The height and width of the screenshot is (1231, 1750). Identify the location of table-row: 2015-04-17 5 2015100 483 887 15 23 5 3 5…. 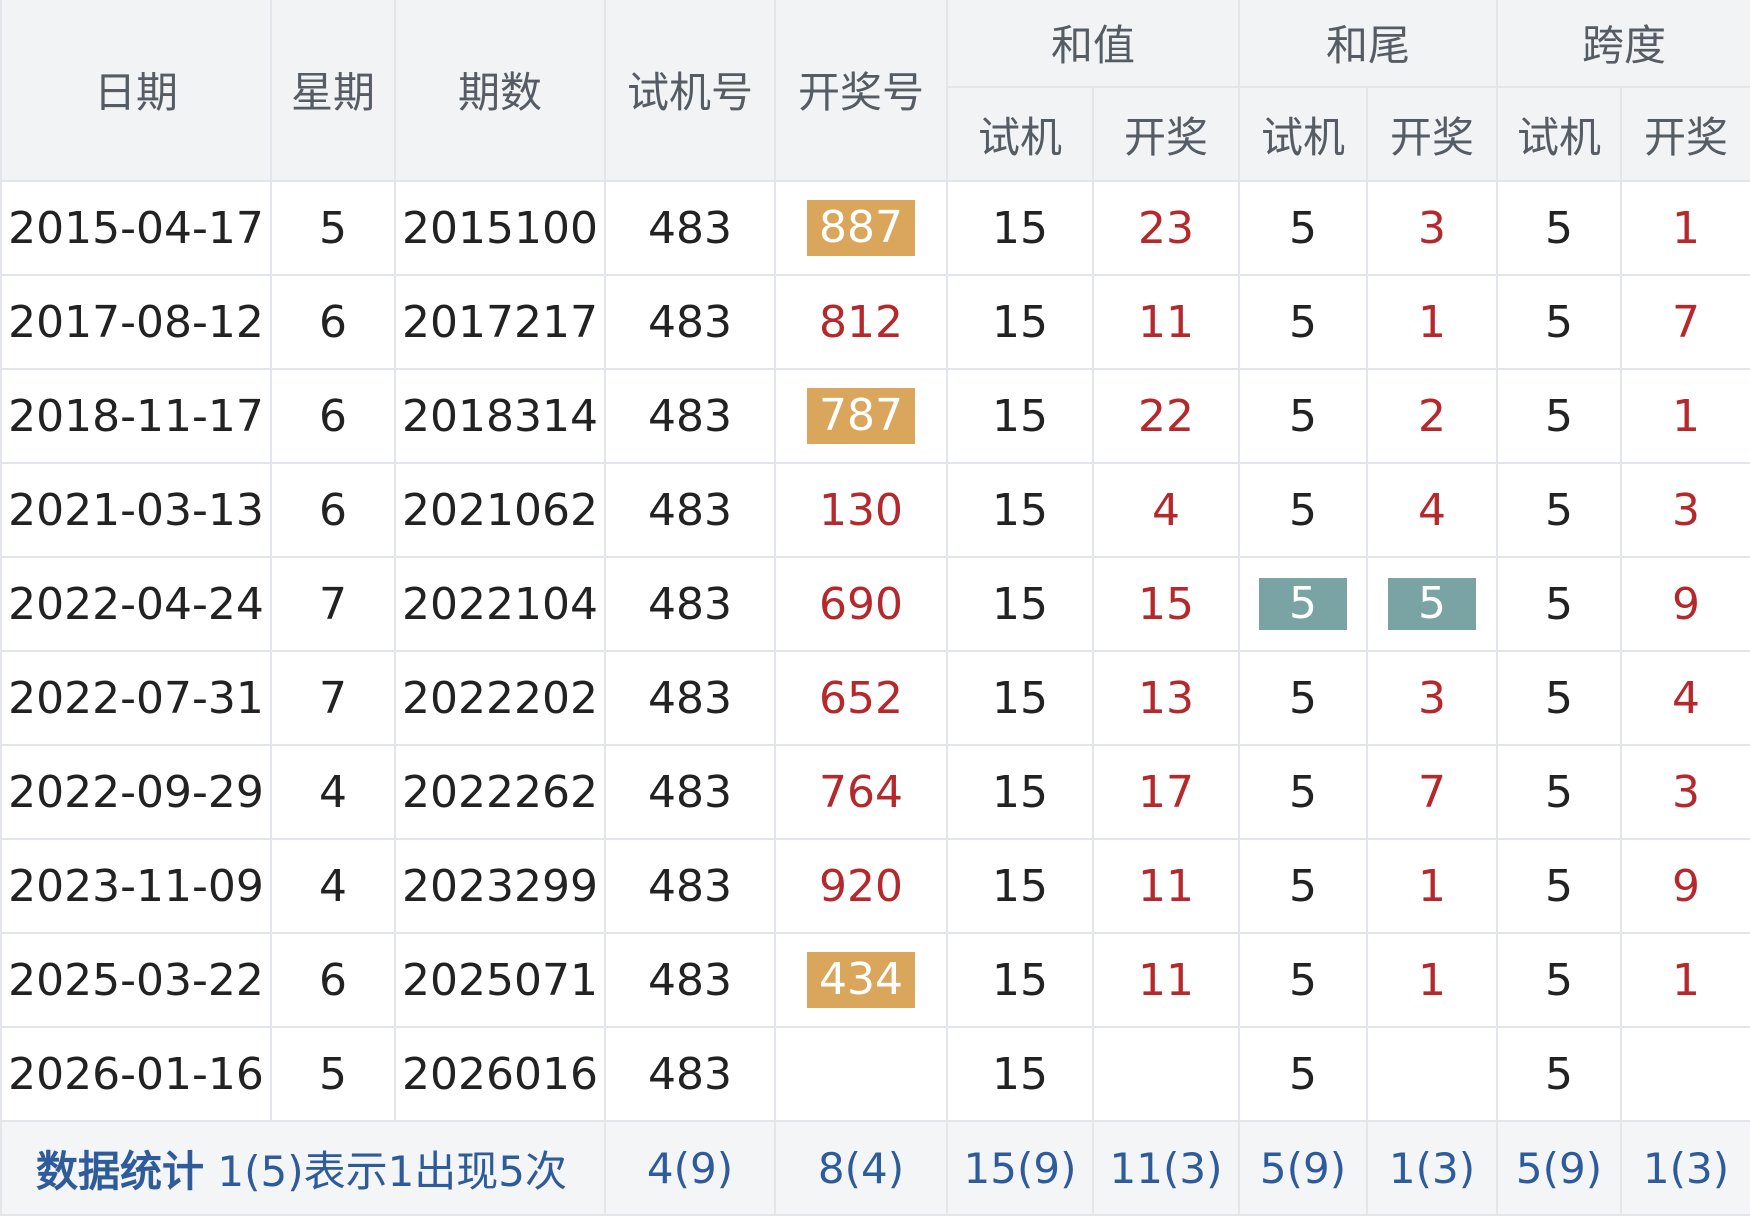
(875, 228).